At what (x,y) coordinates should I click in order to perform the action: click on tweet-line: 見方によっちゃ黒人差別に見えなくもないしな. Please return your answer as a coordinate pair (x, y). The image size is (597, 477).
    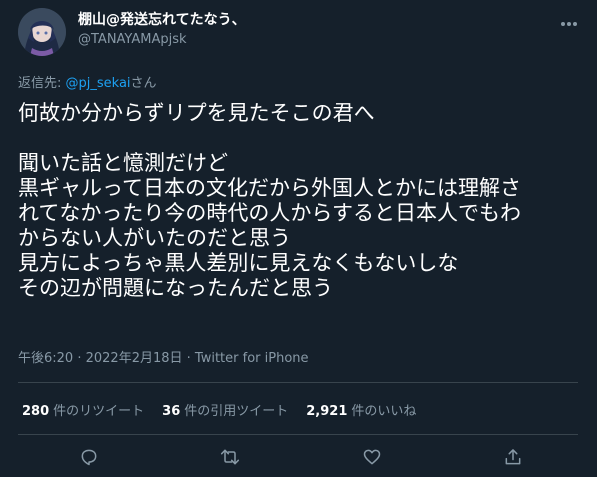
    Looking at the image, I should click on (238, 263).